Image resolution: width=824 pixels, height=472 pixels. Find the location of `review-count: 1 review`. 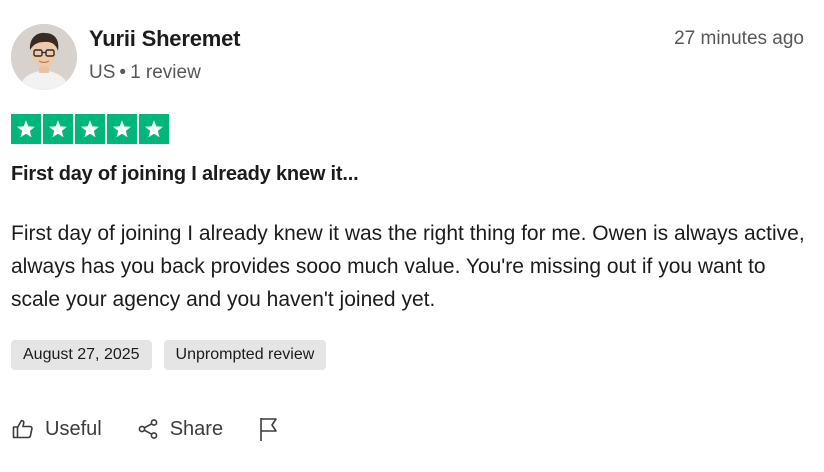

review-count: 1 review is located at coordinates (165, 72).